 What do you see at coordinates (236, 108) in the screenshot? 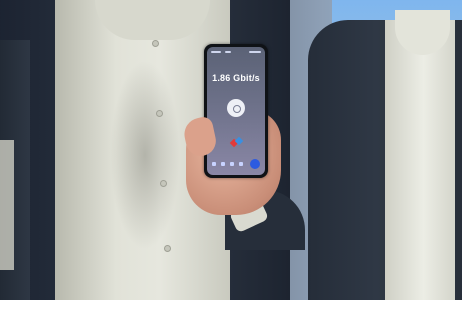
I see `speedtest-gauge-icon` at bounding box center [236, 108].